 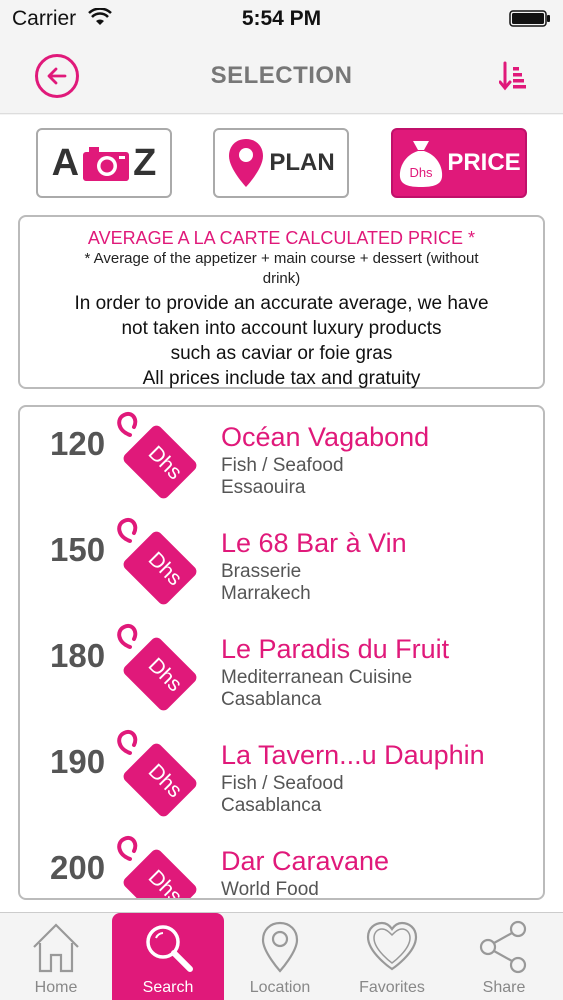 I want to click on tab-location: Location, so click(x=280, y=956).